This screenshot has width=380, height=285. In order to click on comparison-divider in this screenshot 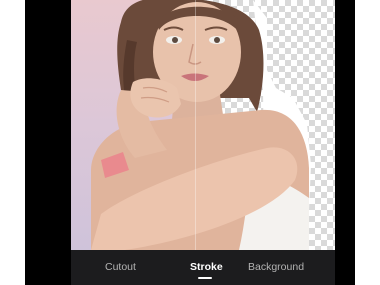, I will do `click(195, 125)`.